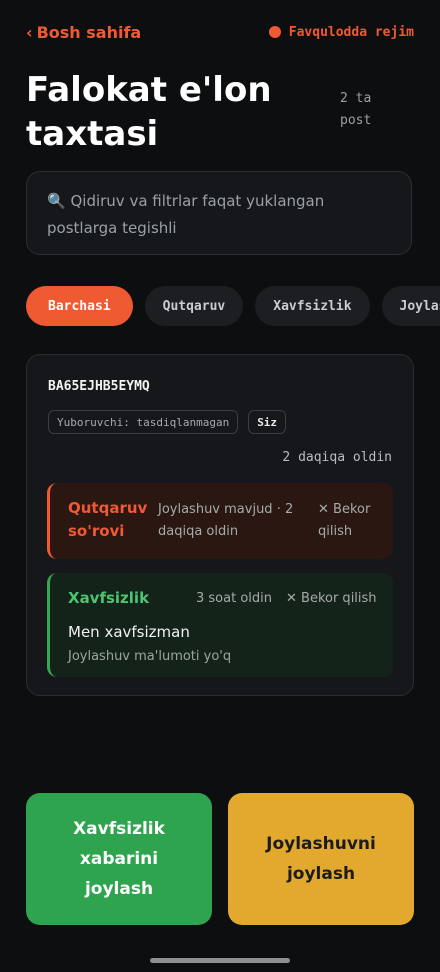  What do you see at coordinates (150, 656) in the screenshot?
I see `safety-location: Joylashuv ma'lumoti yo'q` at bounding box center [150, 656].